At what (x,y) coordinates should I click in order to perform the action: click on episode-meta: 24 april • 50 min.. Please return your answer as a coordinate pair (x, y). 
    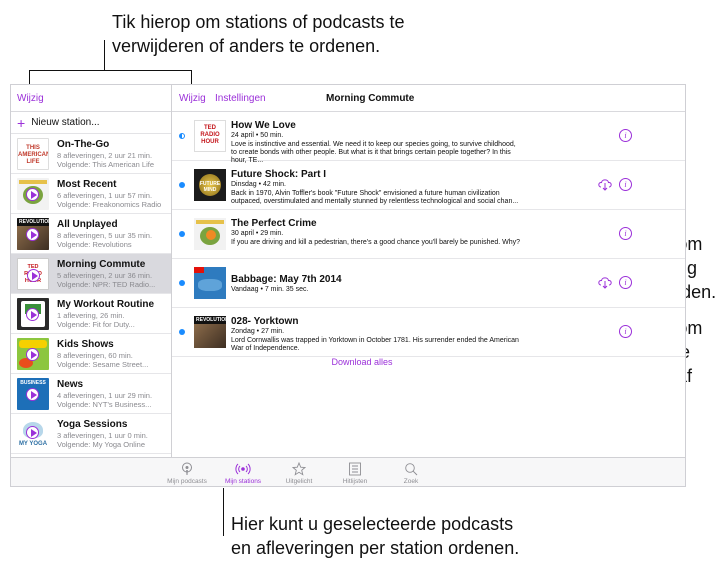
    Looking at the image, I should click on (257, 135).